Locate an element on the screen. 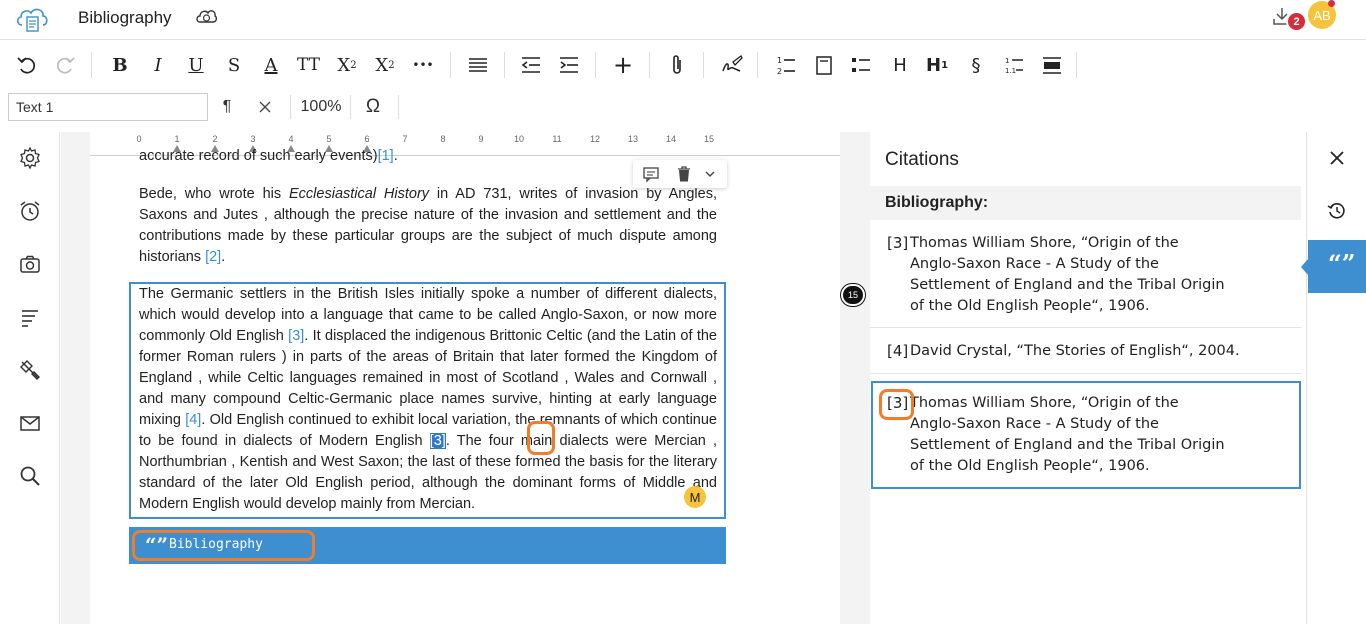  bold-button: B is located at coordinates (120, 65).